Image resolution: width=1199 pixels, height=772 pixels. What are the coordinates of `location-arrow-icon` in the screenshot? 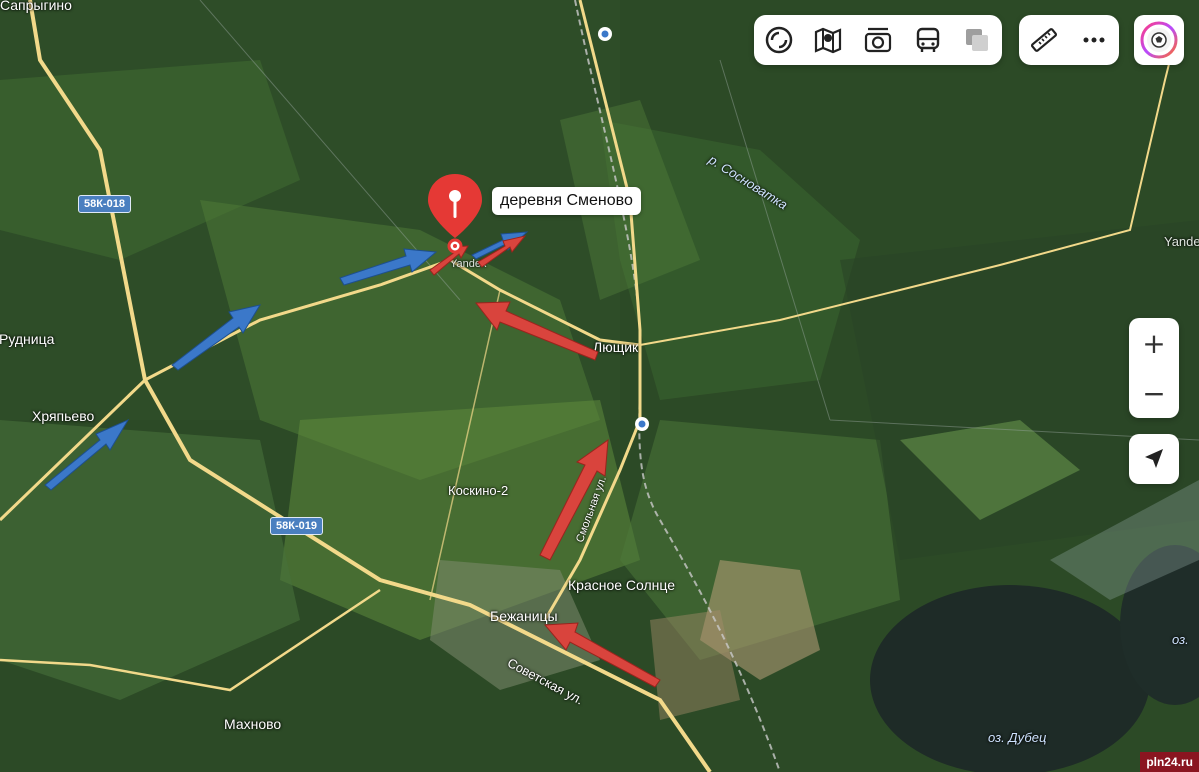 It's located at (1154, 458).